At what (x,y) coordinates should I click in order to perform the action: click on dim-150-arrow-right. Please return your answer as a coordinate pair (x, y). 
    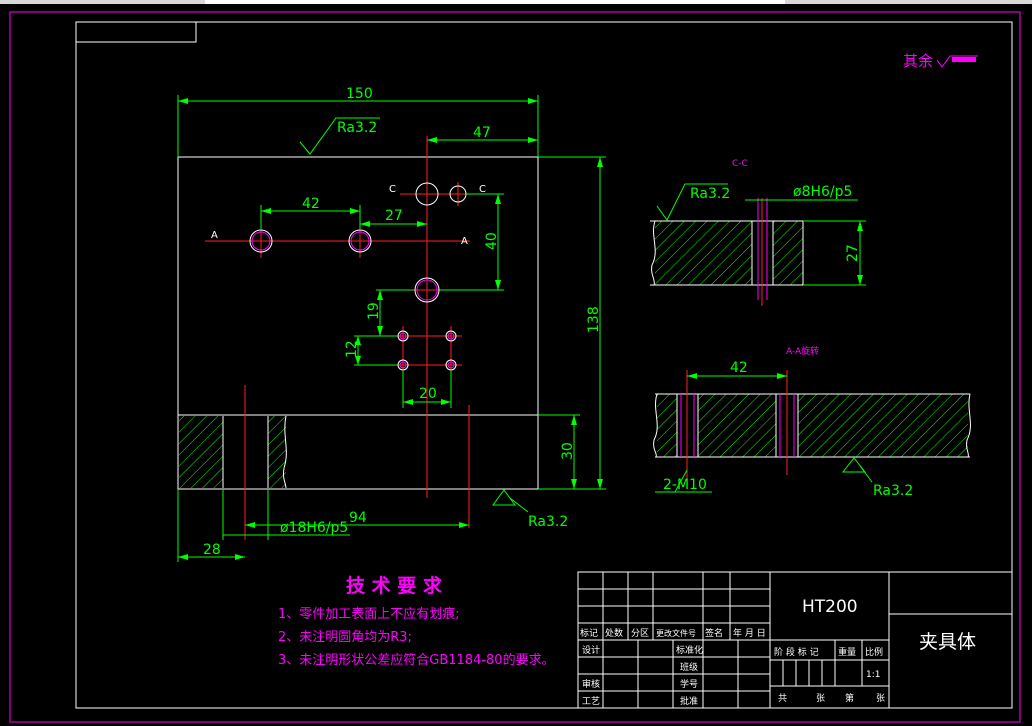
    Looking at the image, I should click on (533, 101).